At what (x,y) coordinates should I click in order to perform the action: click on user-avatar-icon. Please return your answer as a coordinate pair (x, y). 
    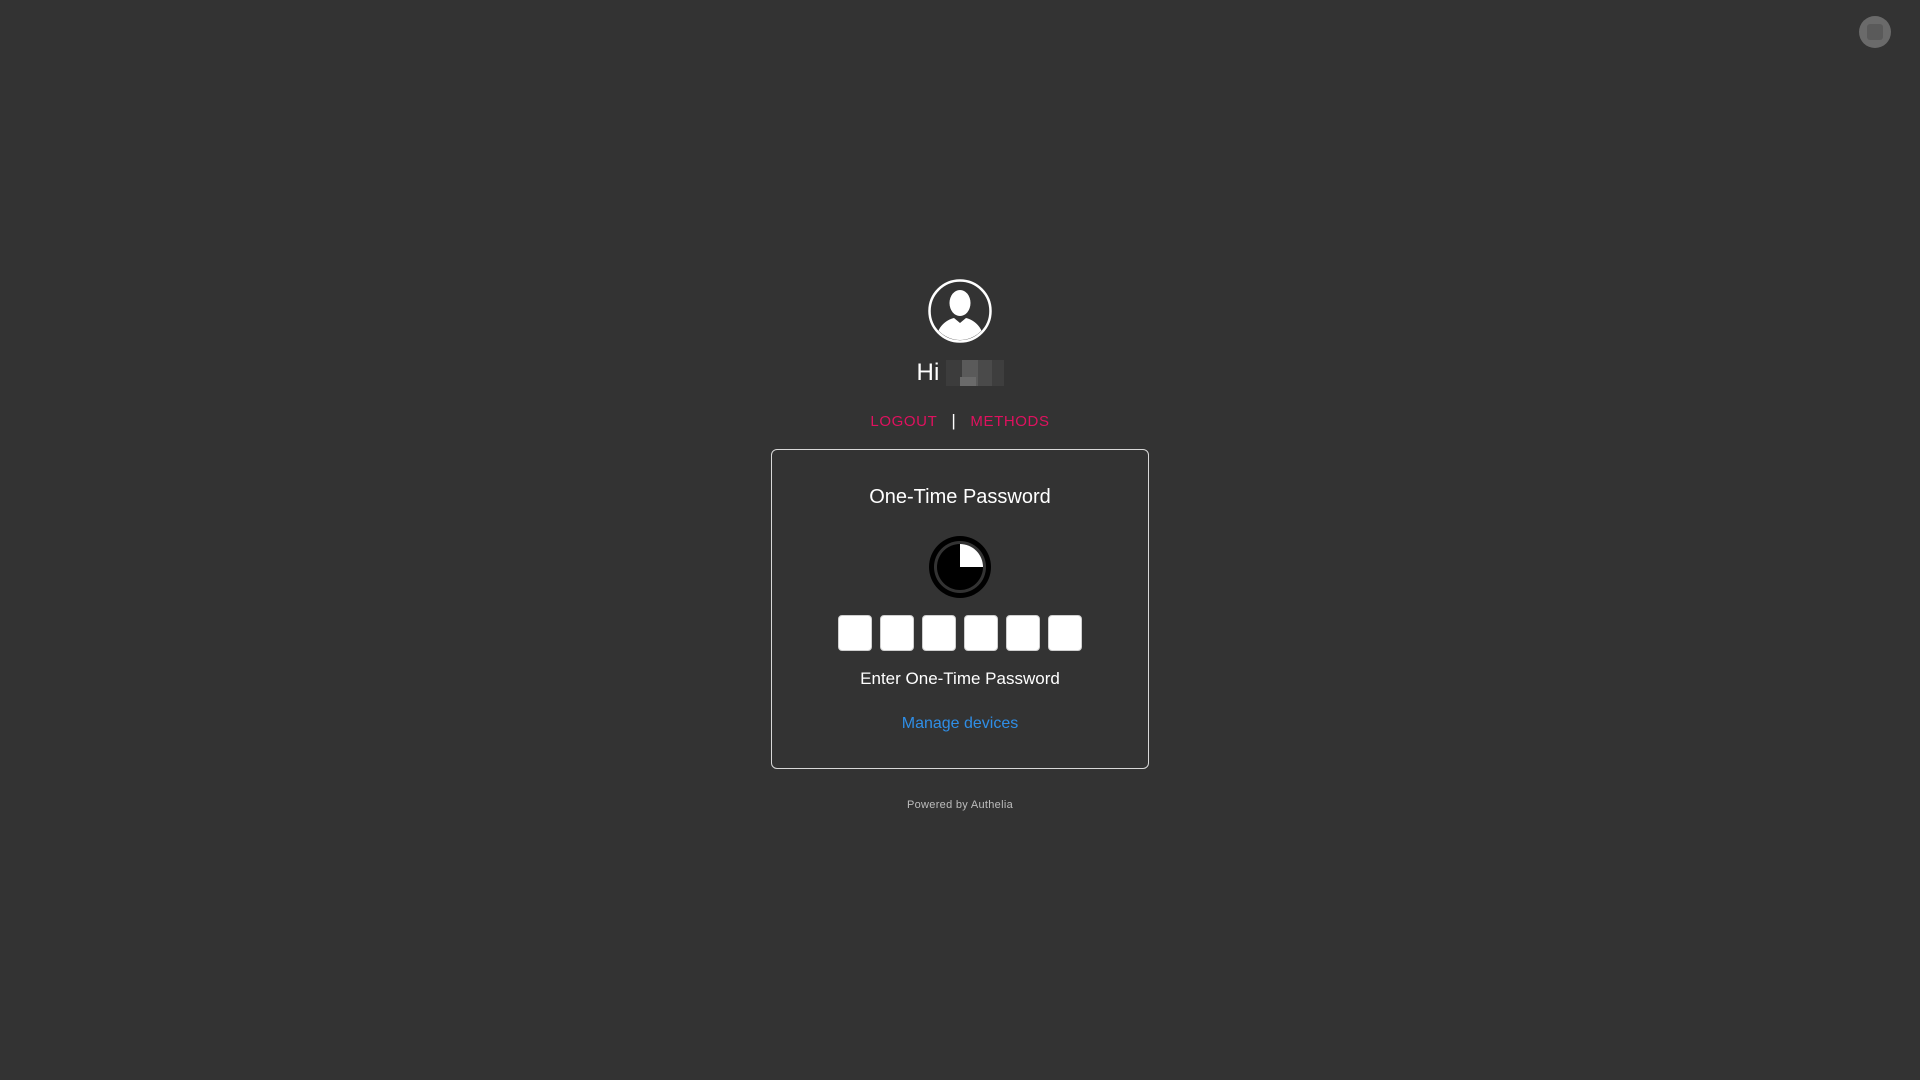
    Looking at the image, I should click on (960, 311).